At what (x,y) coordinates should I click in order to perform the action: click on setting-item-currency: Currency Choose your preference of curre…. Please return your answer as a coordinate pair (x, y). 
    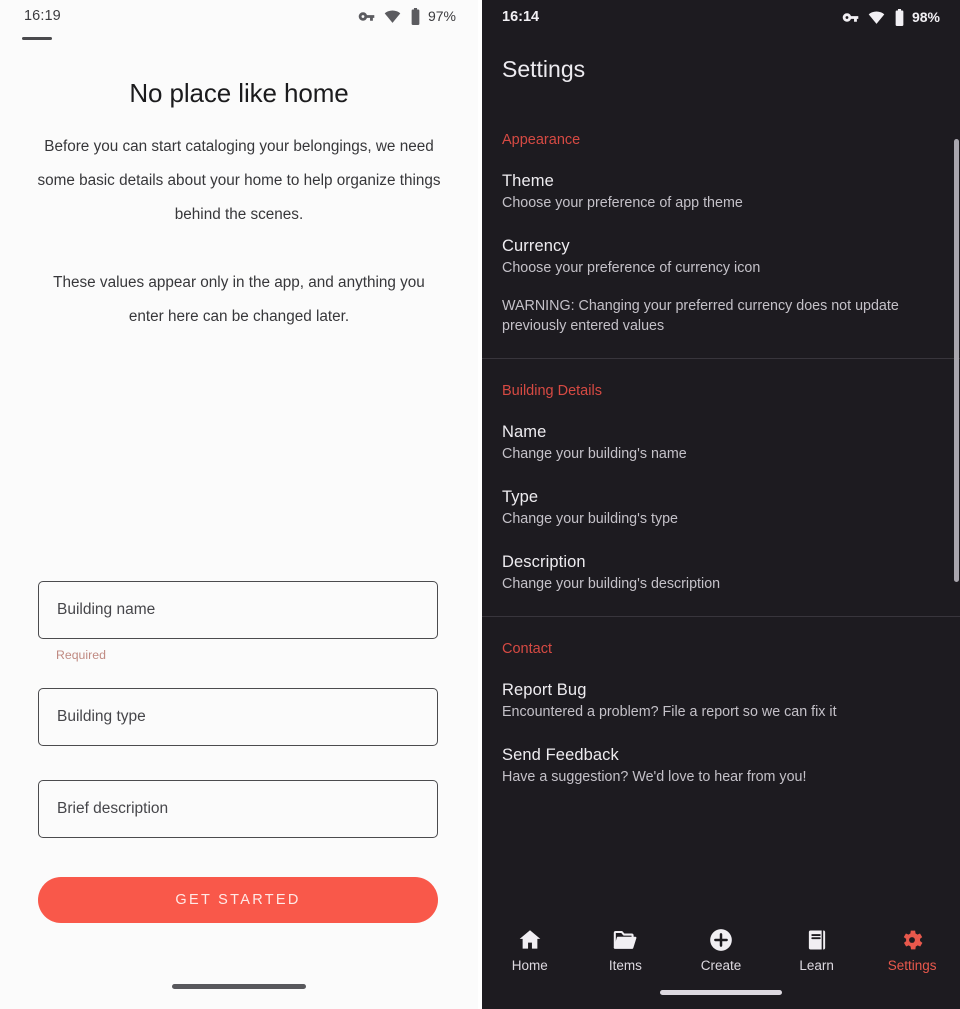
    Looking at the image, I should click on (731, 245).